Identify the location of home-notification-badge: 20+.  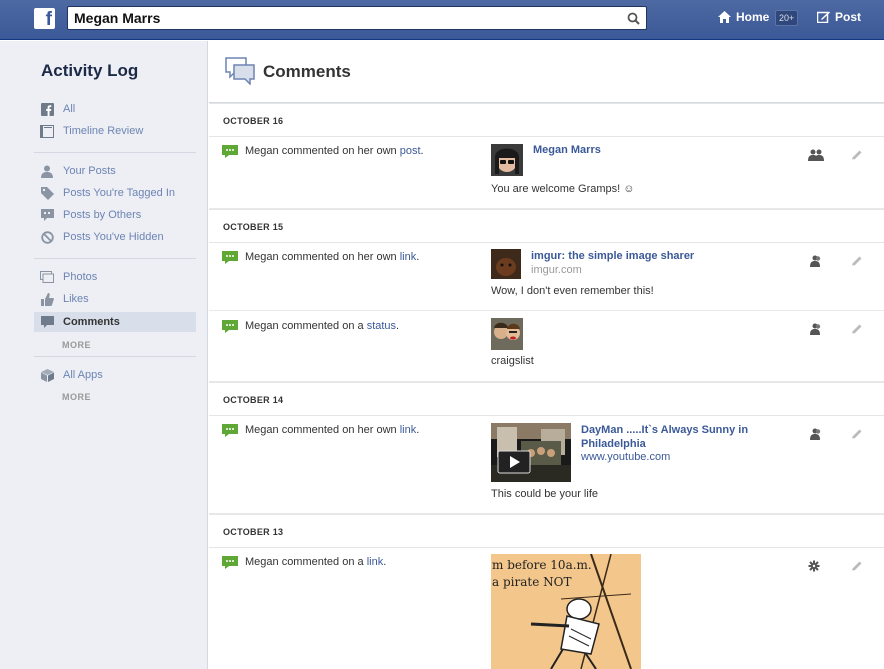
(787, 18).